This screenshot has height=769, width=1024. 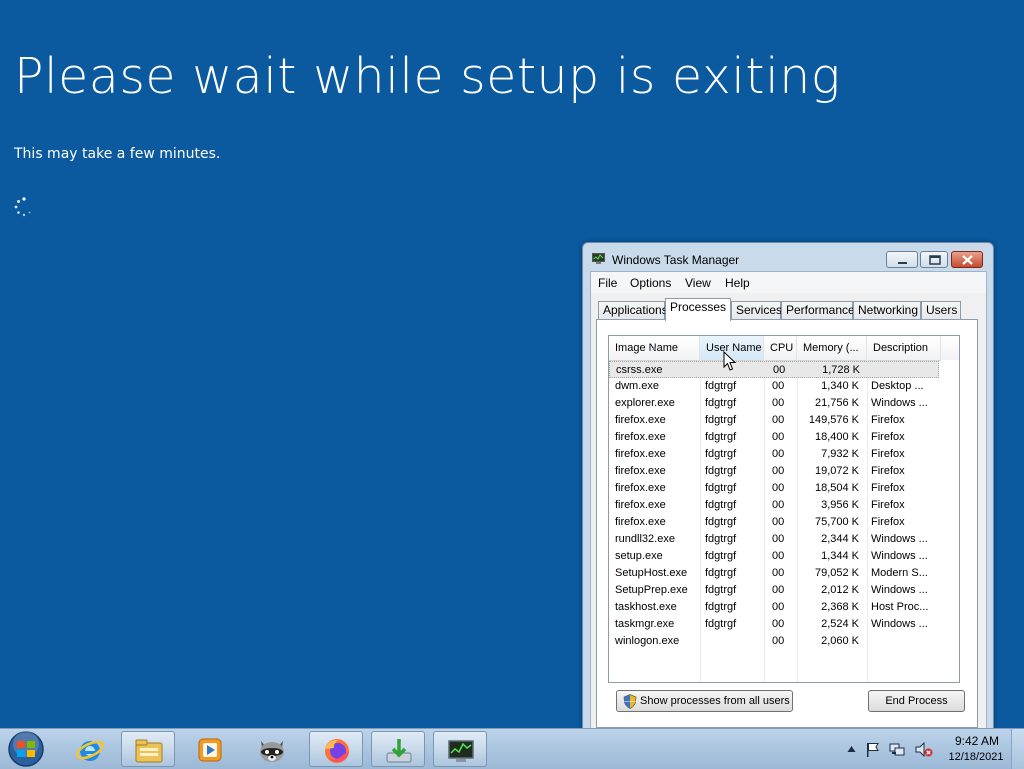 What do you see at coordinates (873, 749) in the screenshot?
I see `action-center-flag-icon` at bounding box center [873, 749].